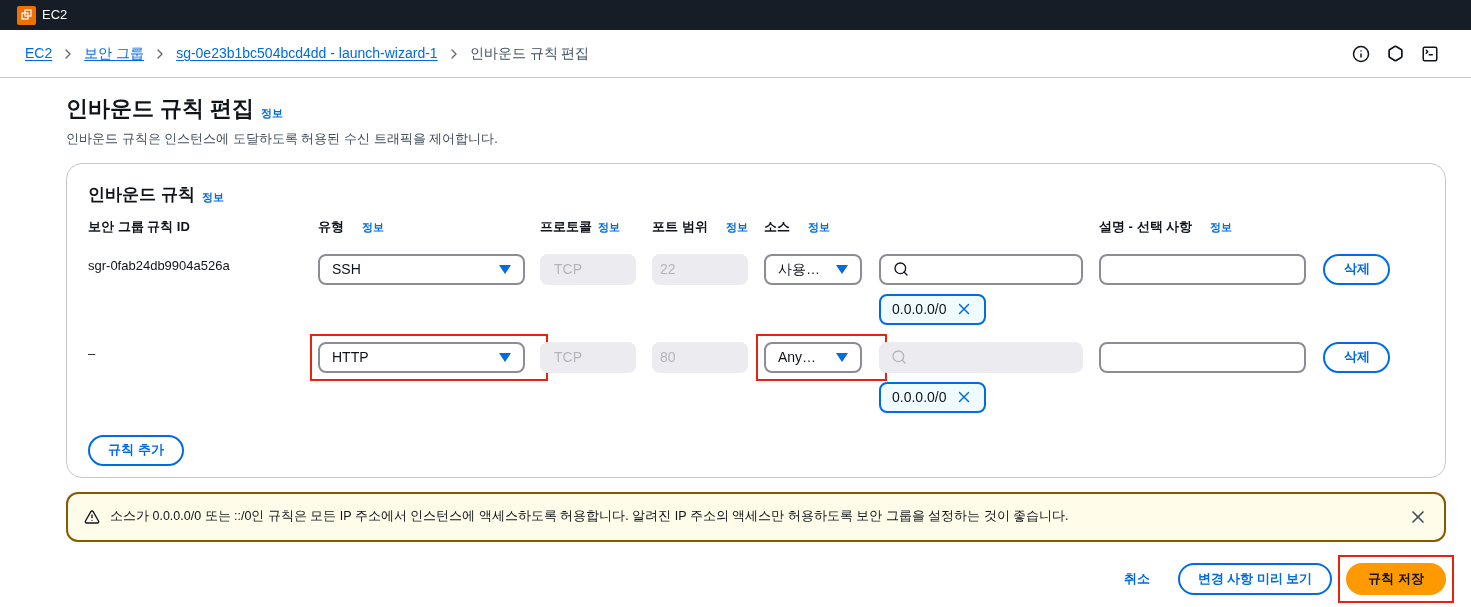 This screenshot has height=607, width=1471. What do you see at coordinates (1395, 53) in the screenshot?
I see `hexagon-icon` at bounding box center [1395, 53].